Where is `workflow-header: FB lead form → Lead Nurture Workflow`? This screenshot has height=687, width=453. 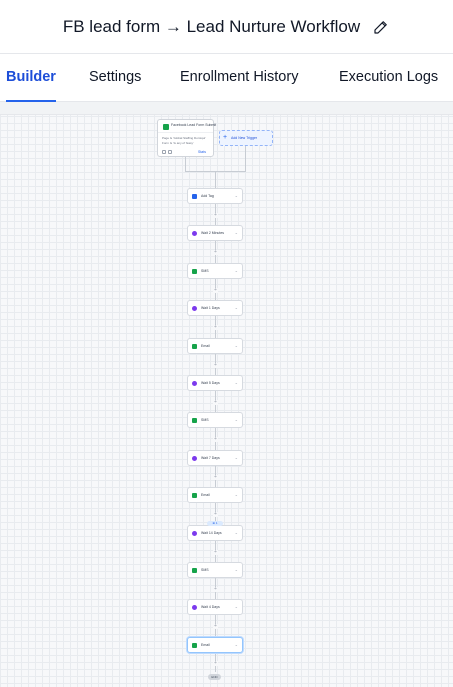
workflow-header: FB lead form → Lead Nurture Workflow is located at coordinates (226, 27).